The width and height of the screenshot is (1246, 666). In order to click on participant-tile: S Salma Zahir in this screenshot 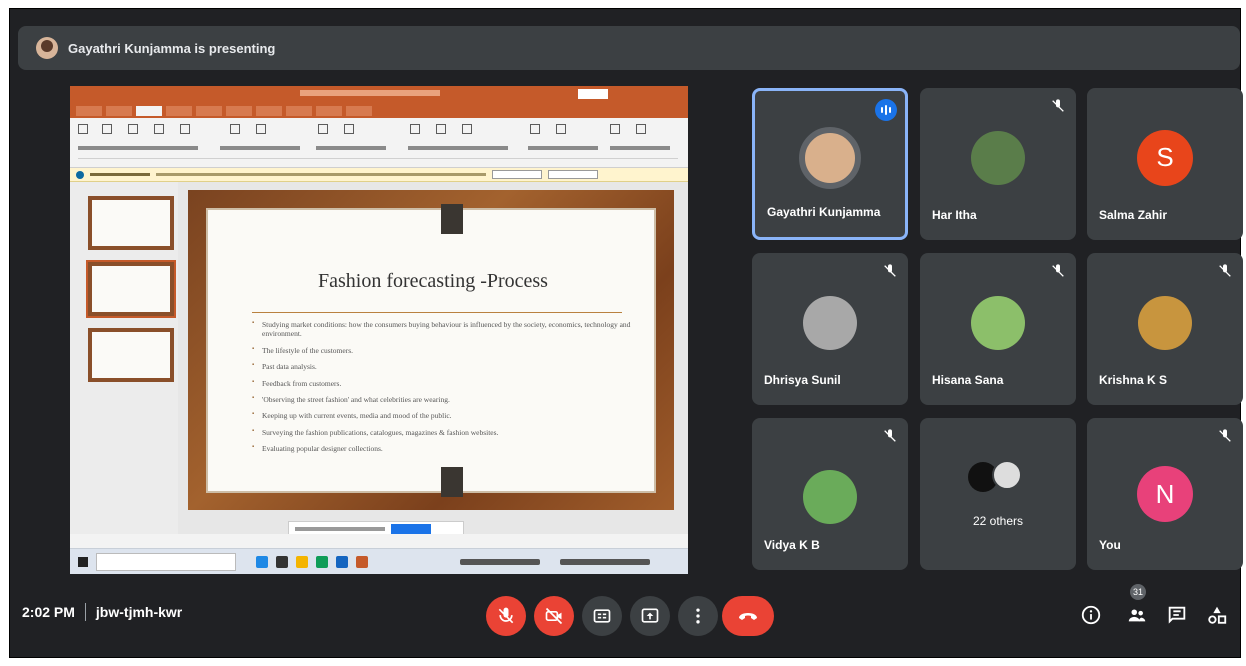, I will do `click(1165, 164)`.